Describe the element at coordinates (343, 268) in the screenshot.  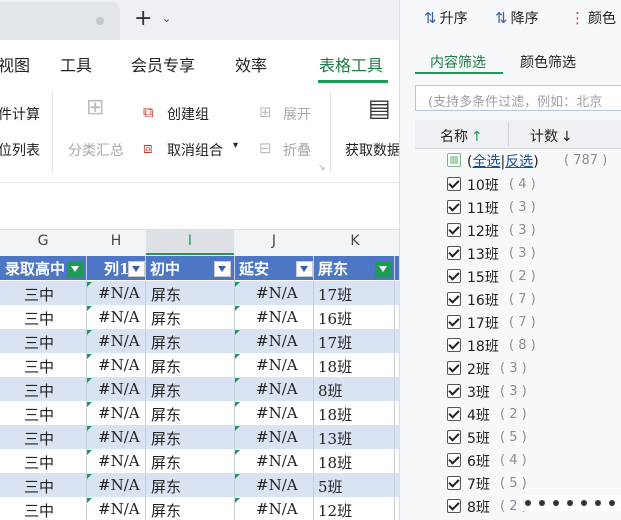
I see `header-pingdong: 屏东` at that location.